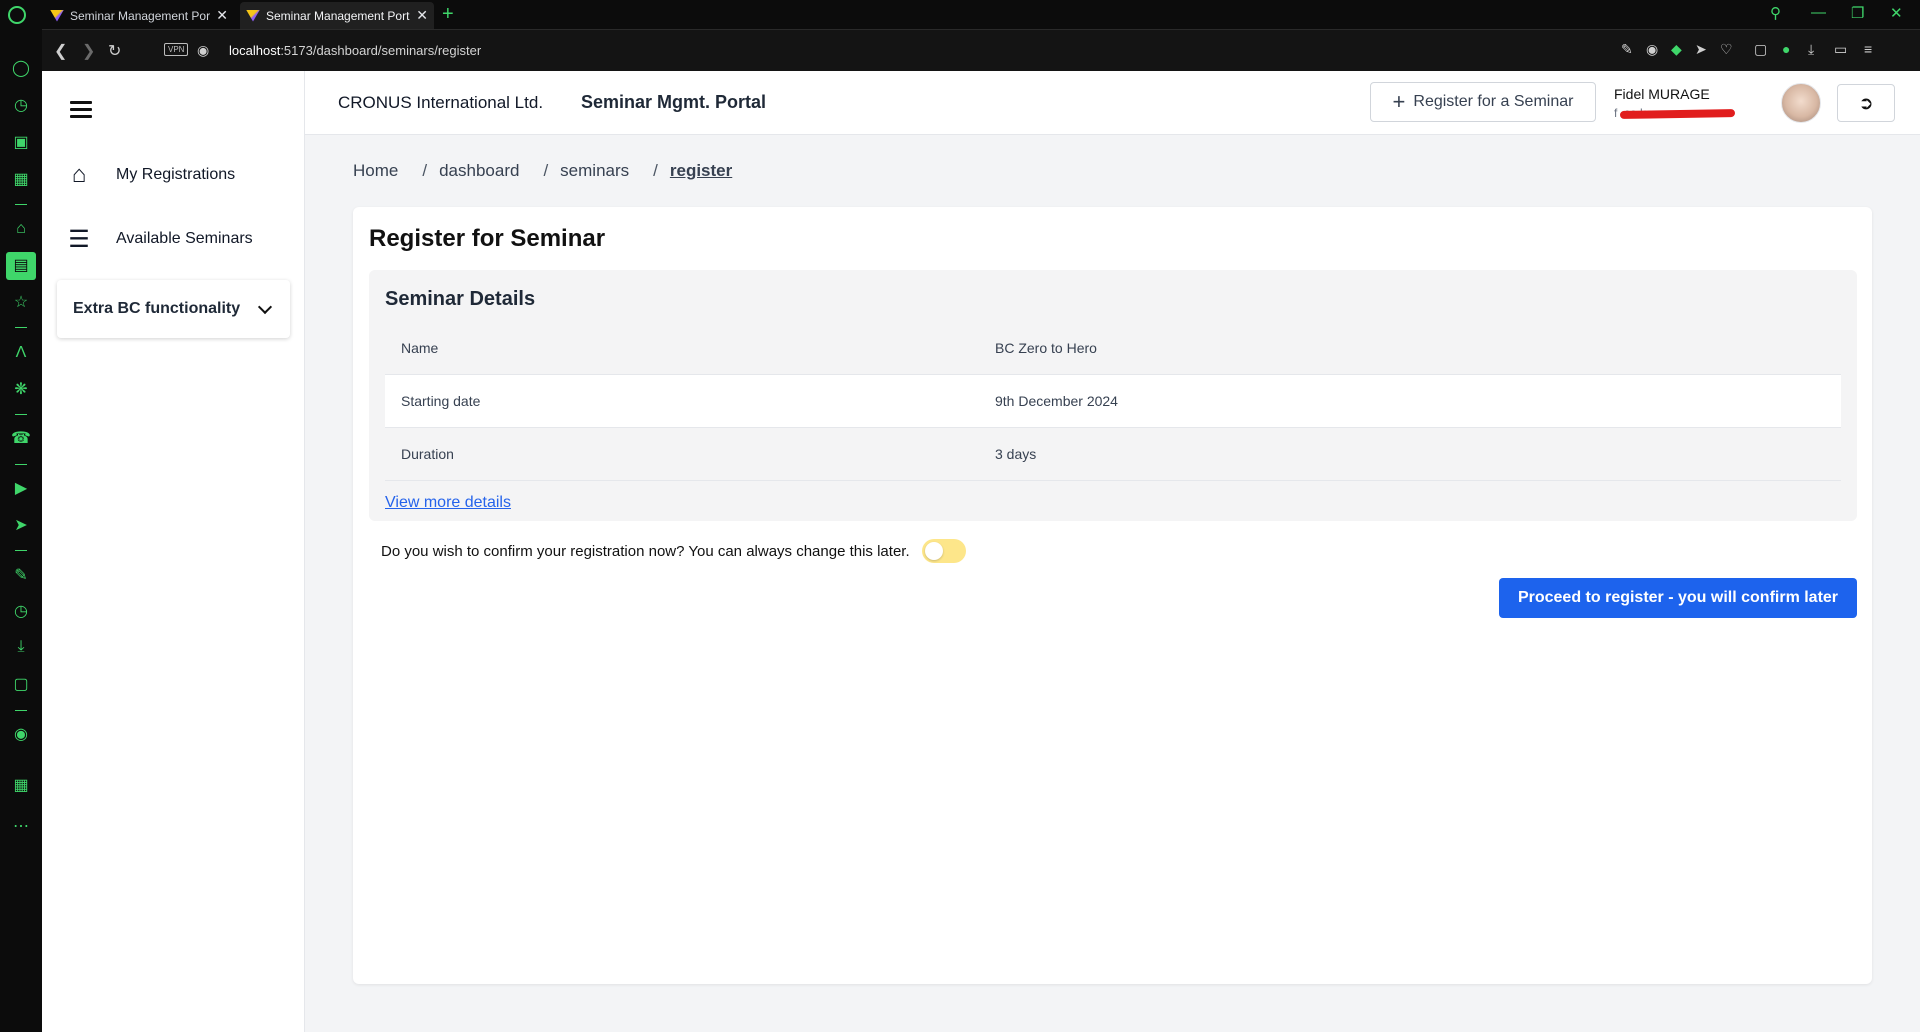 Image resolution: width=1920 pixels, height=1032 pixels. I want to click on download-rail-icon: ⤓, so click(21, 647).